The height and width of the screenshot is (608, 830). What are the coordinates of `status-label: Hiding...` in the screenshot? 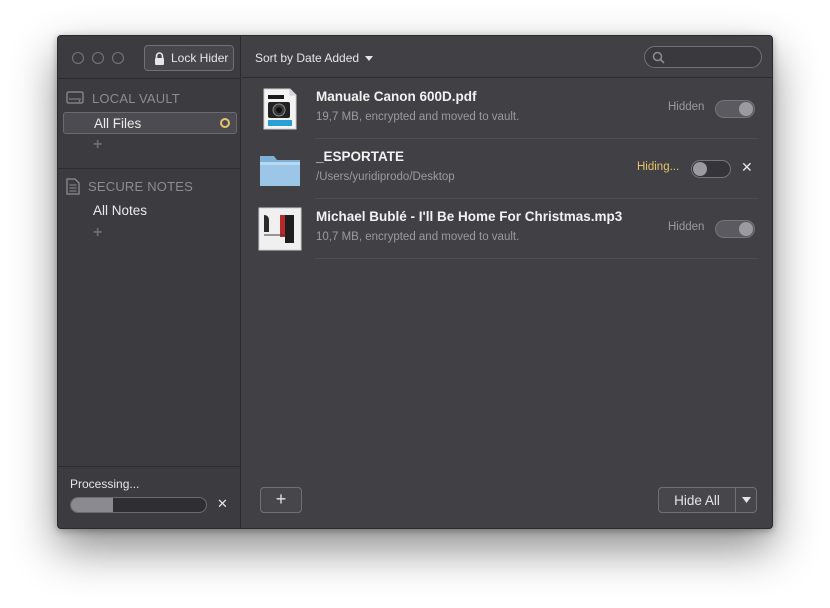 It's located at (658, 167).